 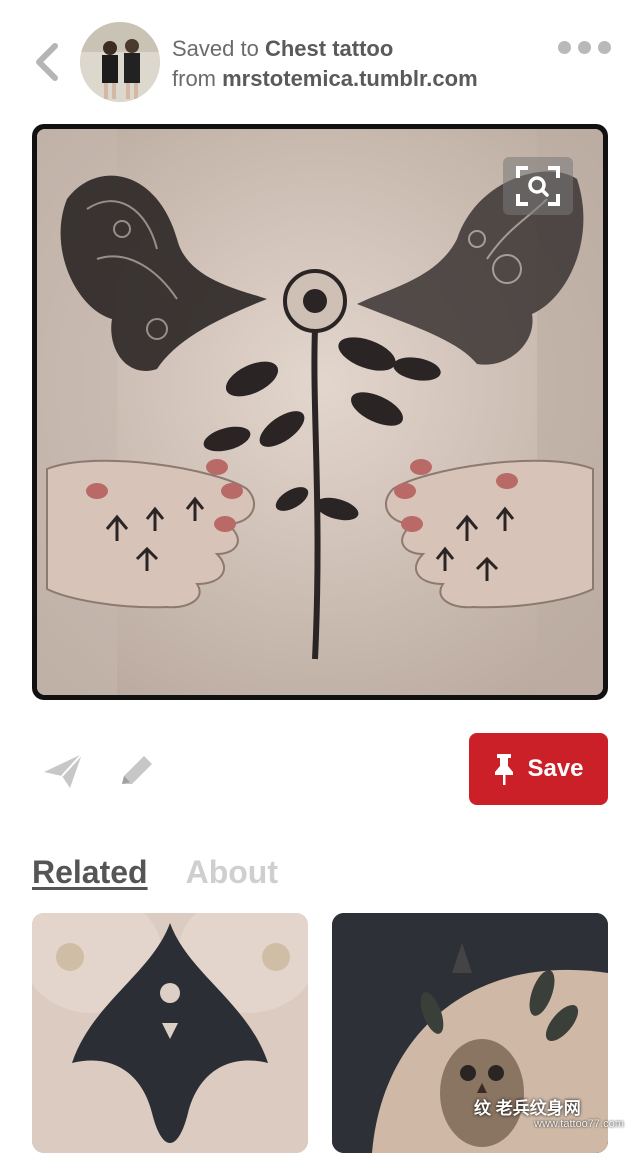 I want to click on board-avatar, so click(x=120, y=62).